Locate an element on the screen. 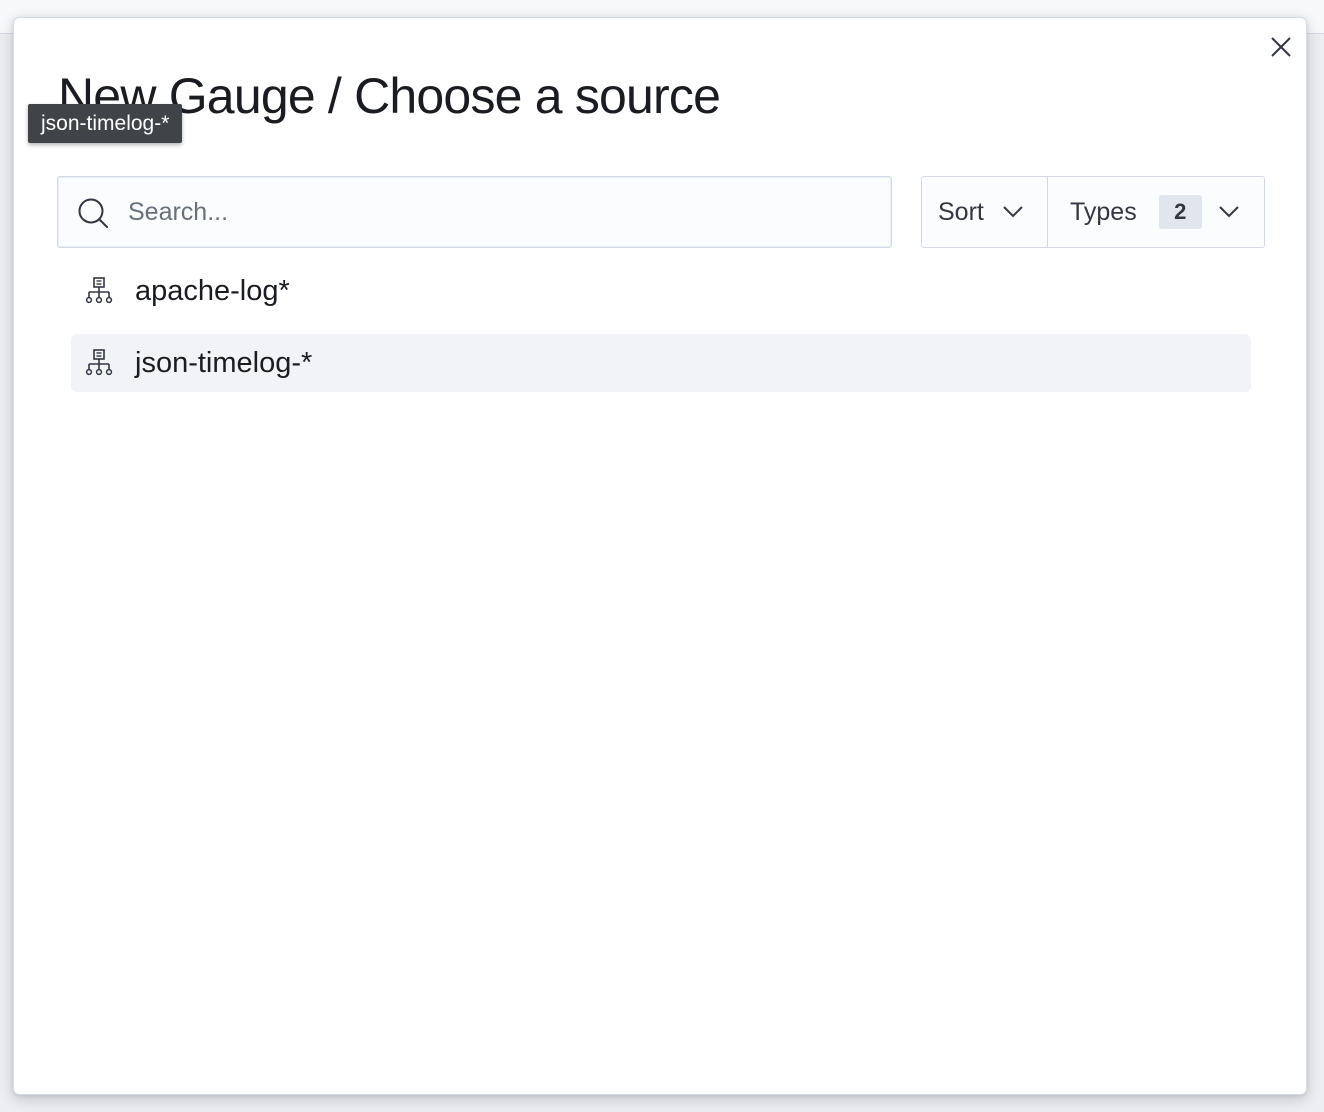 The width and height of the screenshot is (1324, 1112). list-item-label: apache-log* is located at coordinates (212, 290).